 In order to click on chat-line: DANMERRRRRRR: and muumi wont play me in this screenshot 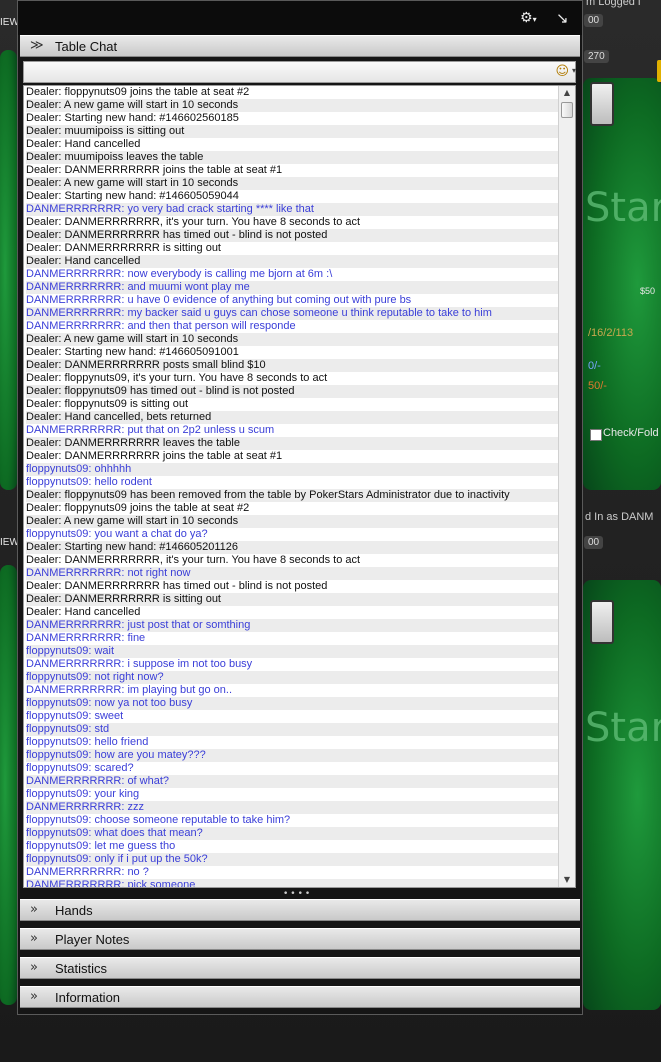, I will do `click(293, 287)`.